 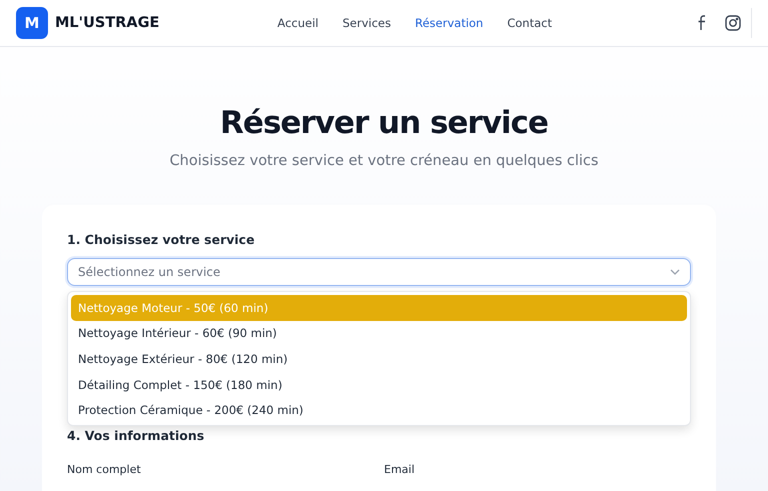 What do you see at coordinates (379, 333) in the screenshot?
I see `dropdown-option: Nettoyage Intérieur - 60€ (90 min)` at bounding box center [379, 333].